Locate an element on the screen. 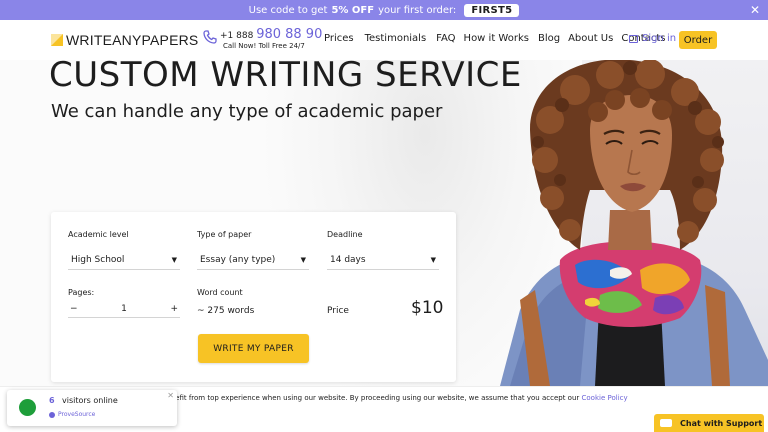  visitors-text: visitors online is located at coordinates (90, 400).